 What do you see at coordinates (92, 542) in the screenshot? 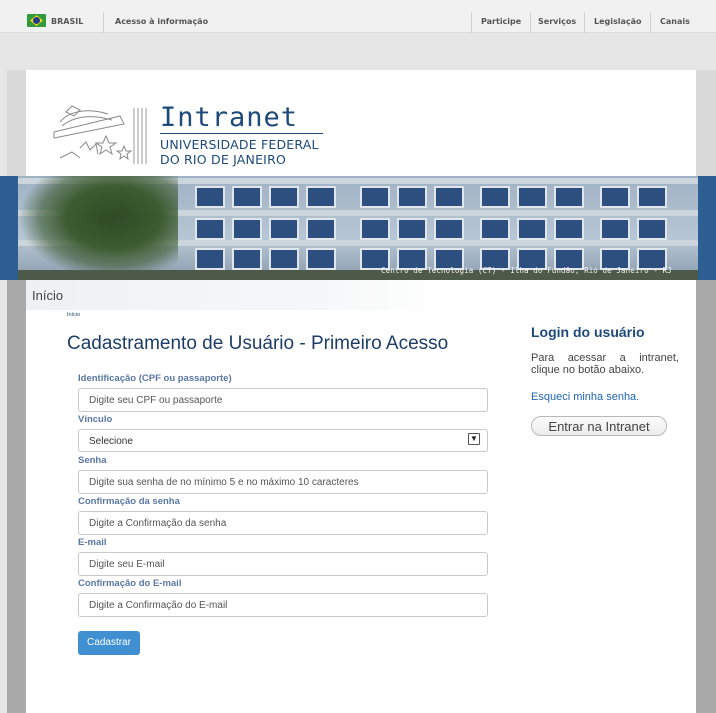
I see `email-label: E-mail` at bounding box center [92, 542].